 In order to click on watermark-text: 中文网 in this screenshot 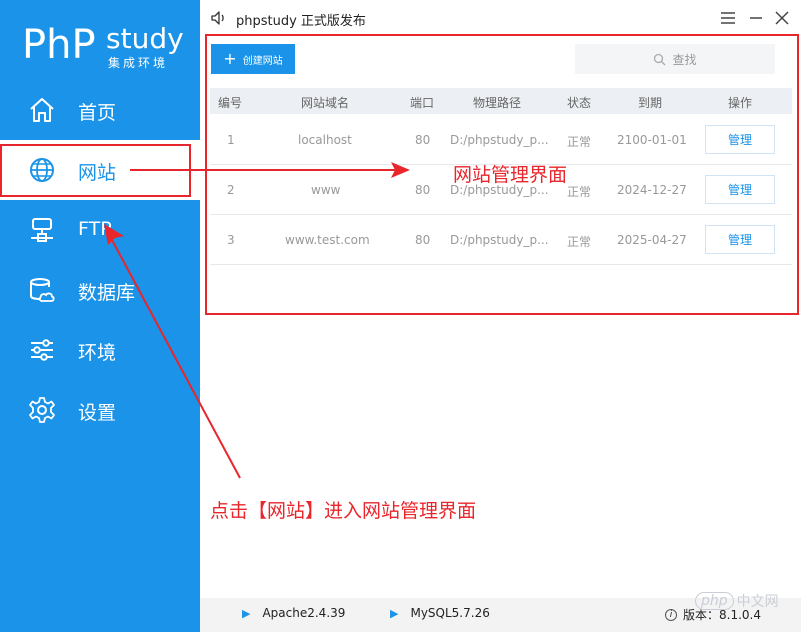, I will do `click(757, 602)`.